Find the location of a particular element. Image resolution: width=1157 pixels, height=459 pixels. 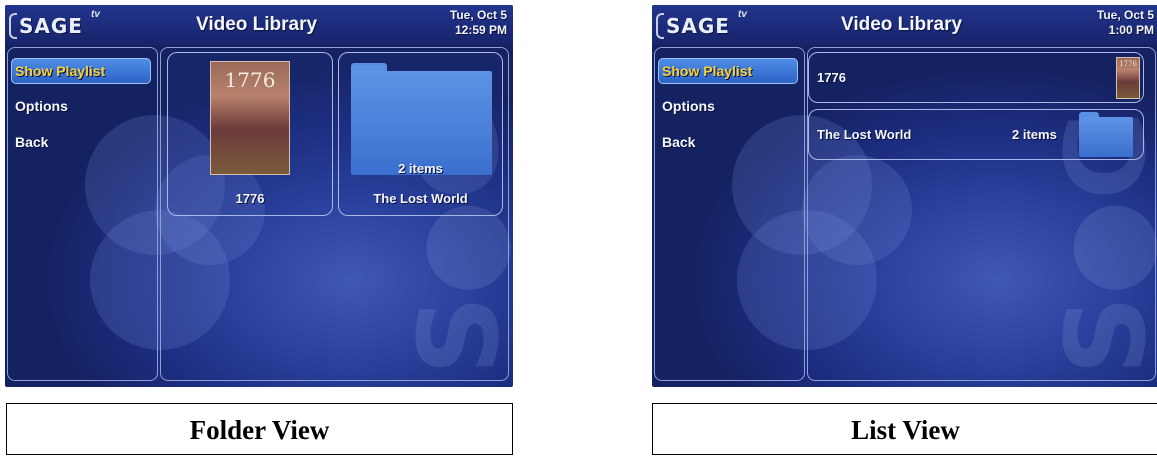

list-item-1776: 1776 1776 is located at coordinates (976, 77).